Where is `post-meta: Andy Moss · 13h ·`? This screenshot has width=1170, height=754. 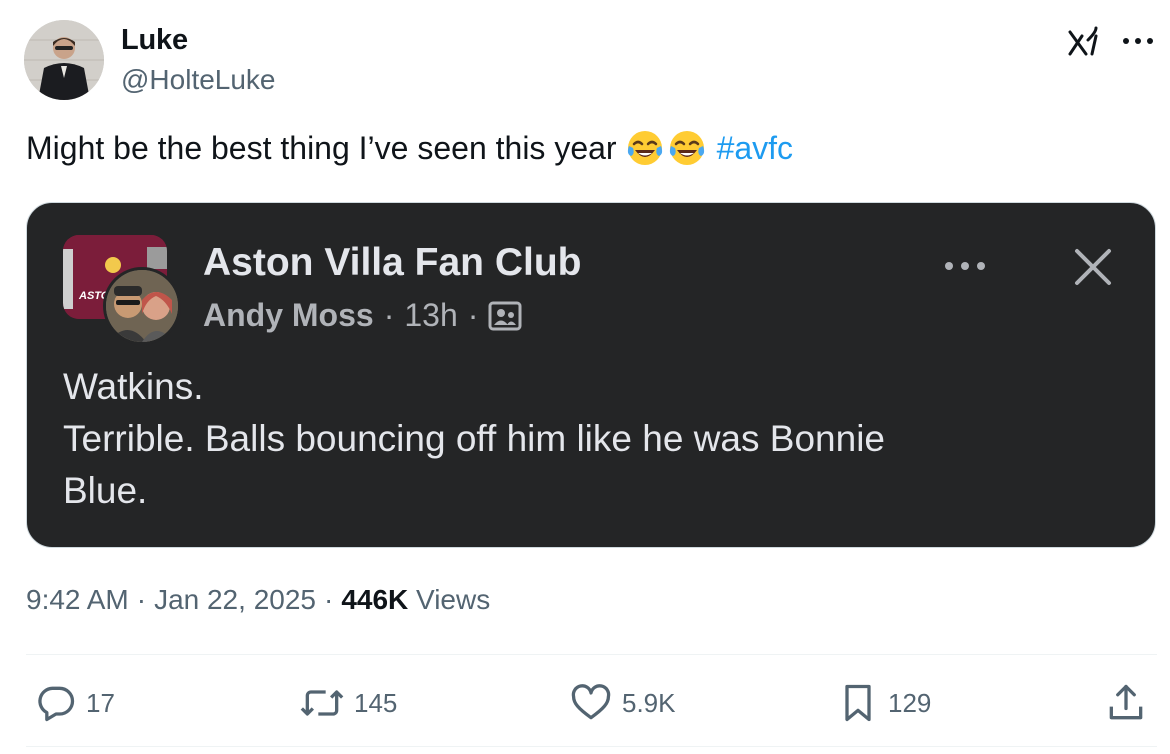 post-meta: Andy Moss · 13h · is located at coordinates (362, 315).